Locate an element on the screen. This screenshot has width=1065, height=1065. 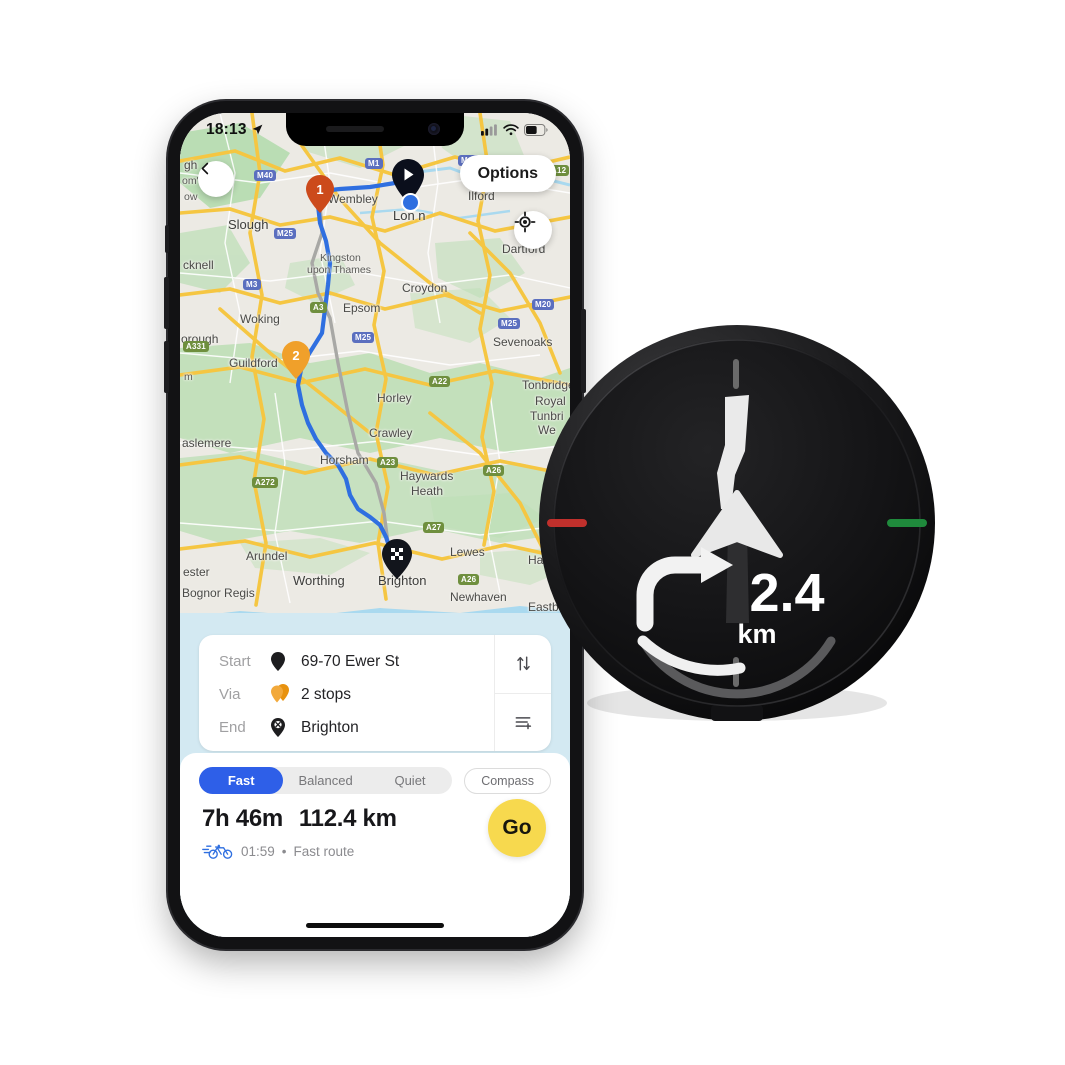
earpiece-speaker is located at coordinates (355, 129).